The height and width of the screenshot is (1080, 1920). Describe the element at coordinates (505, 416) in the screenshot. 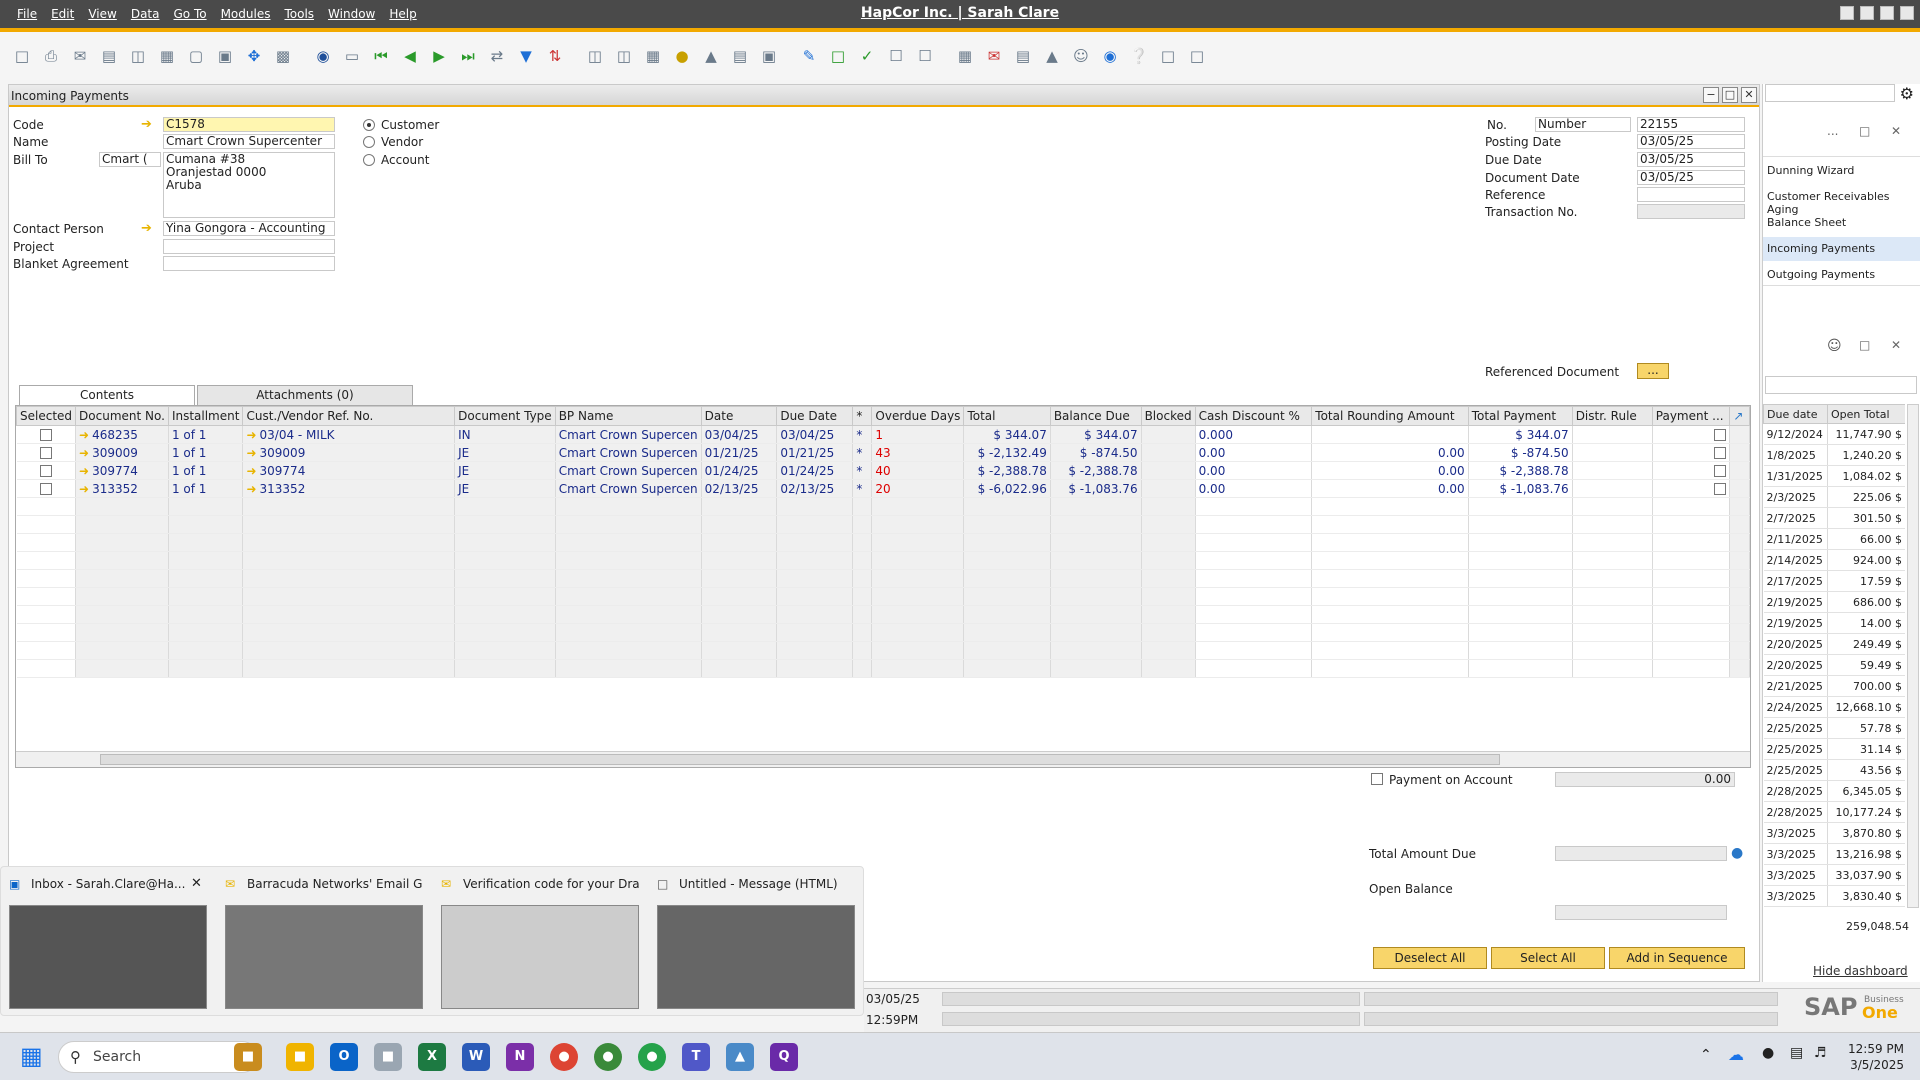

I see `column-header: Document Type` at that location.